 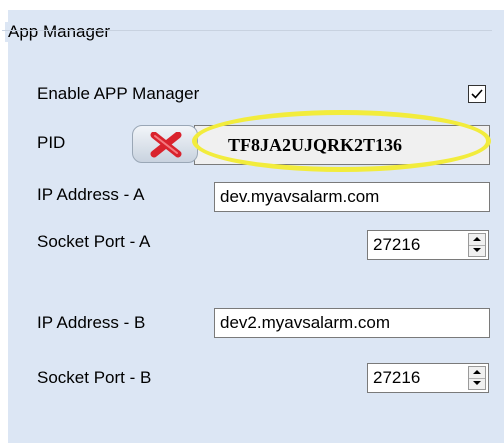 What do you see at coordinates (91, 194) in the screenshot?
I see `ip-address-a-label: IP Address - A` at bounding box center [91, 194].